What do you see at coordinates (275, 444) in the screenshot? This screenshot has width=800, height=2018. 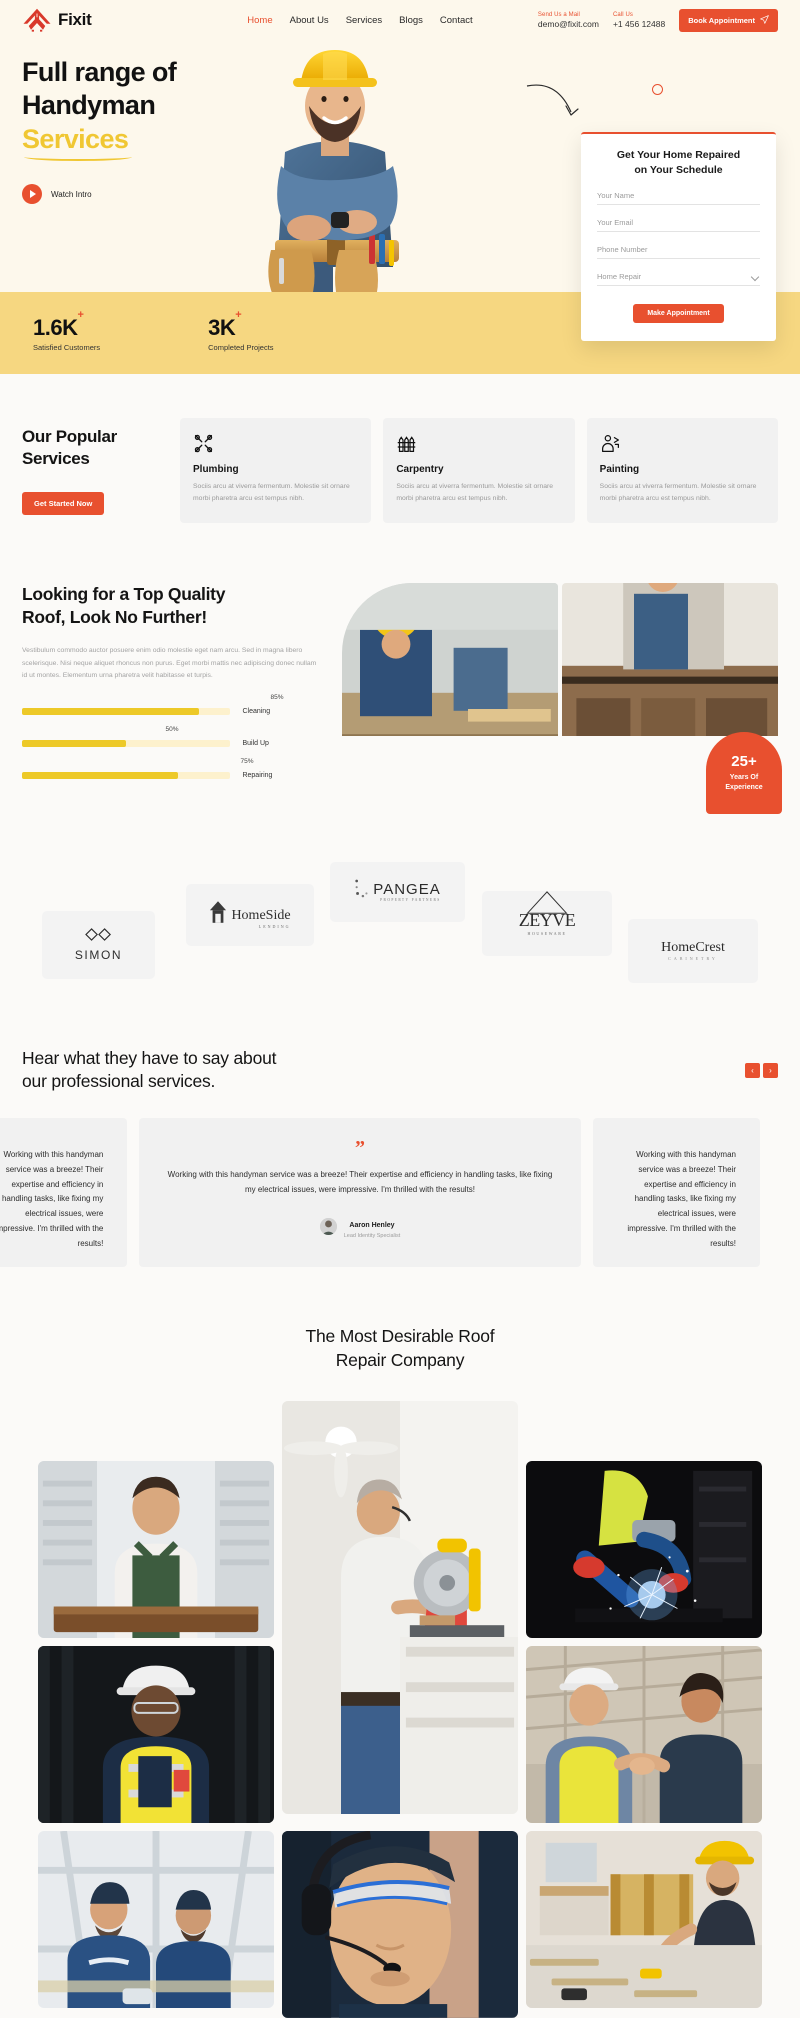 I see `crossed-wrench-screwdriver-icon` at bounding box center [275, 444].